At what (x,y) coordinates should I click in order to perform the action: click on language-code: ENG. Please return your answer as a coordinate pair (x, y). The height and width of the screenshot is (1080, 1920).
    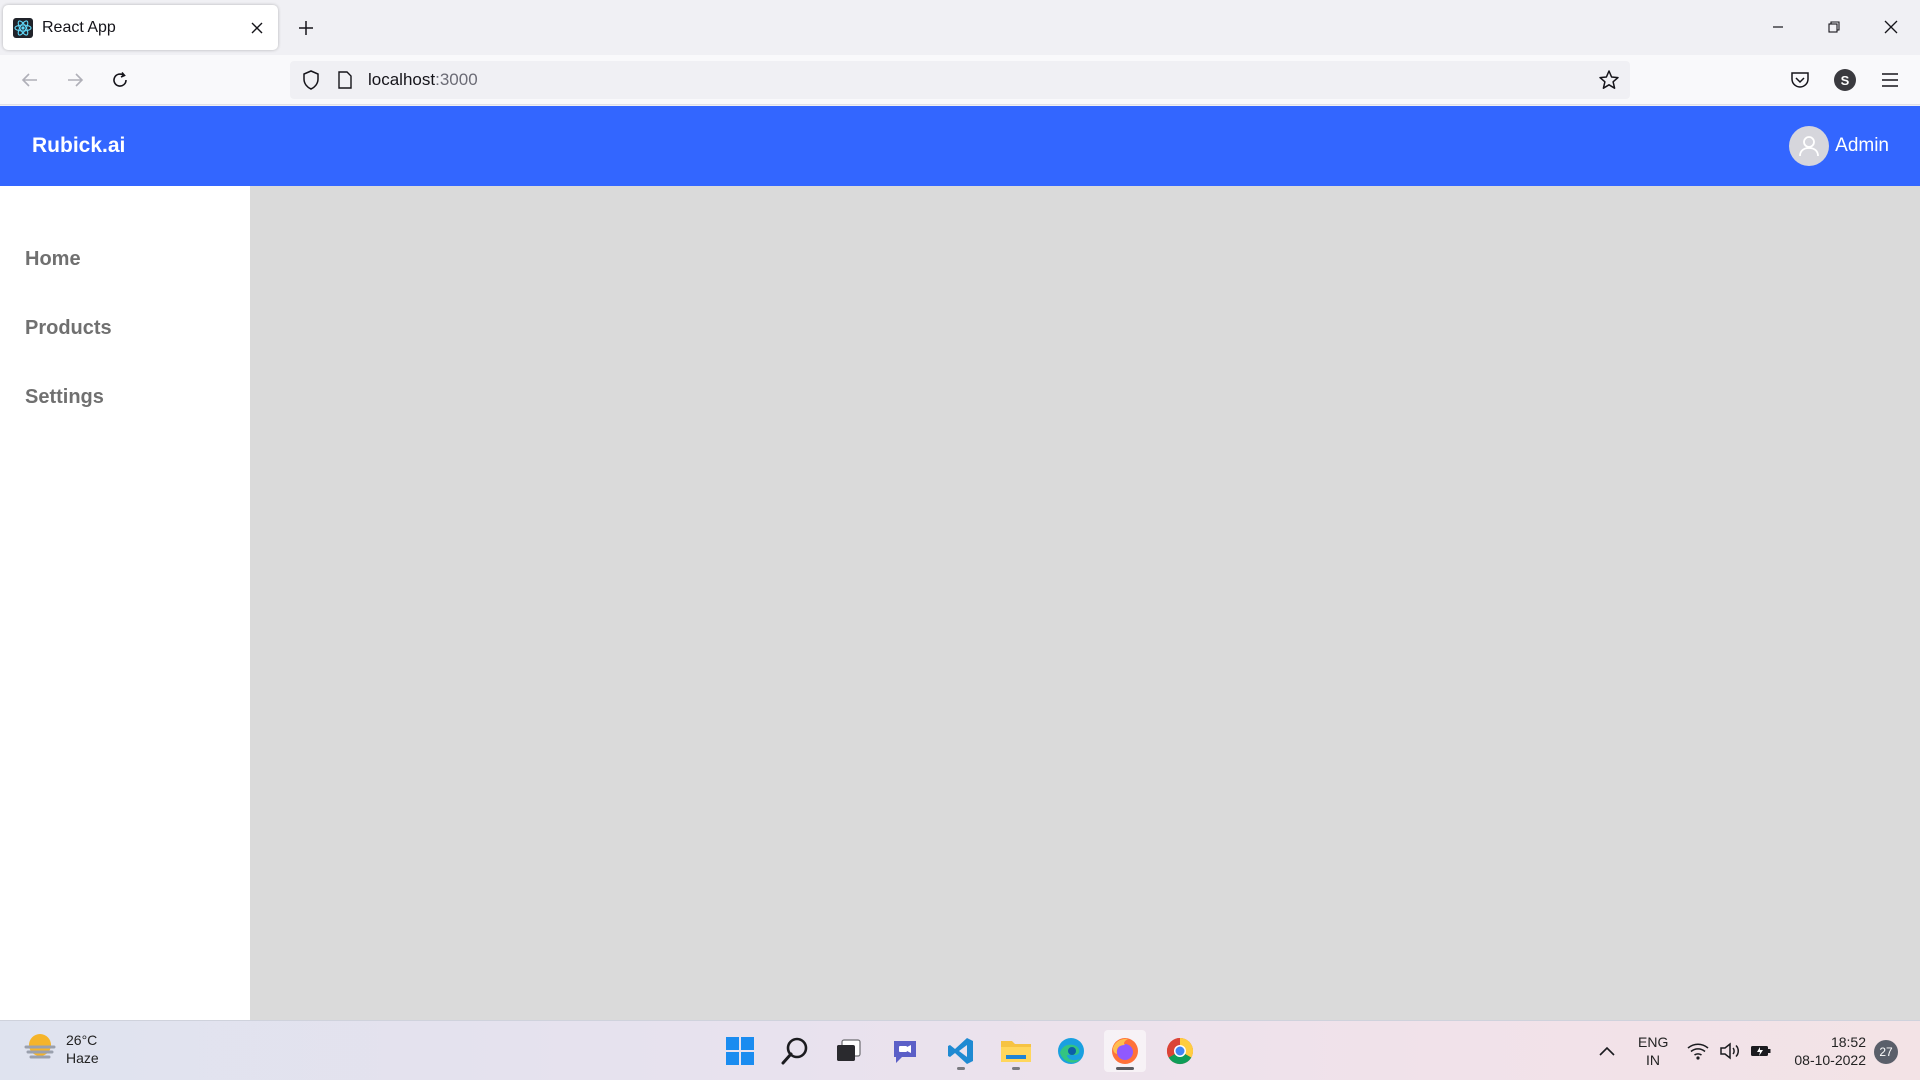
    Looking at the image, I should click on (1653, 1042).